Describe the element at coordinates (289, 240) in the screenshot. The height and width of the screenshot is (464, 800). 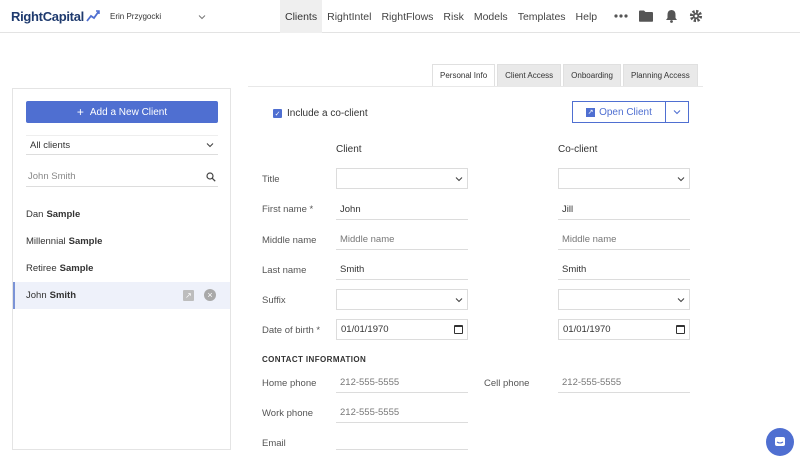
I see `middle-name-label: Middle name` at that location.